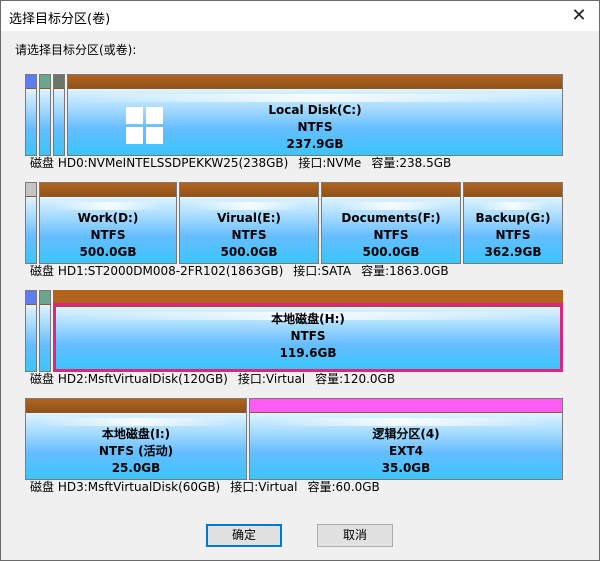  What do you see at coordinates (125, 487) in the screenshot?
I see `disk-model: 磁盘 HD3:MsftVirtualDisk(60GB)` at bounding box center [125, 487].